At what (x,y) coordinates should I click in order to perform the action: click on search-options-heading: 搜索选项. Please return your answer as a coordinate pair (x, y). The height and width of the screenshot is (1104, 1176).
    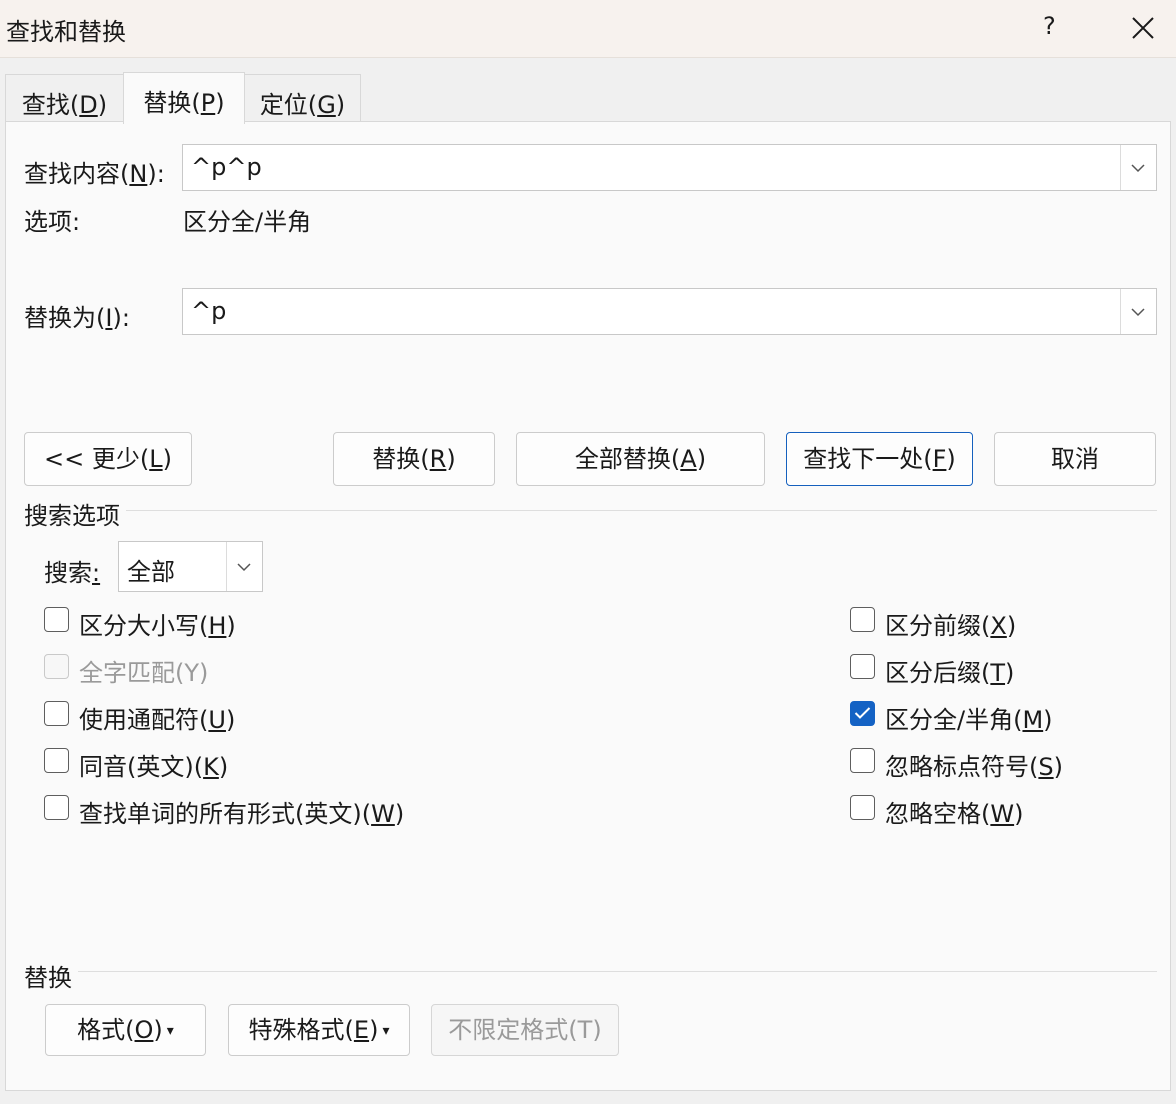
    Looking at the image, I should click on (72, 516).